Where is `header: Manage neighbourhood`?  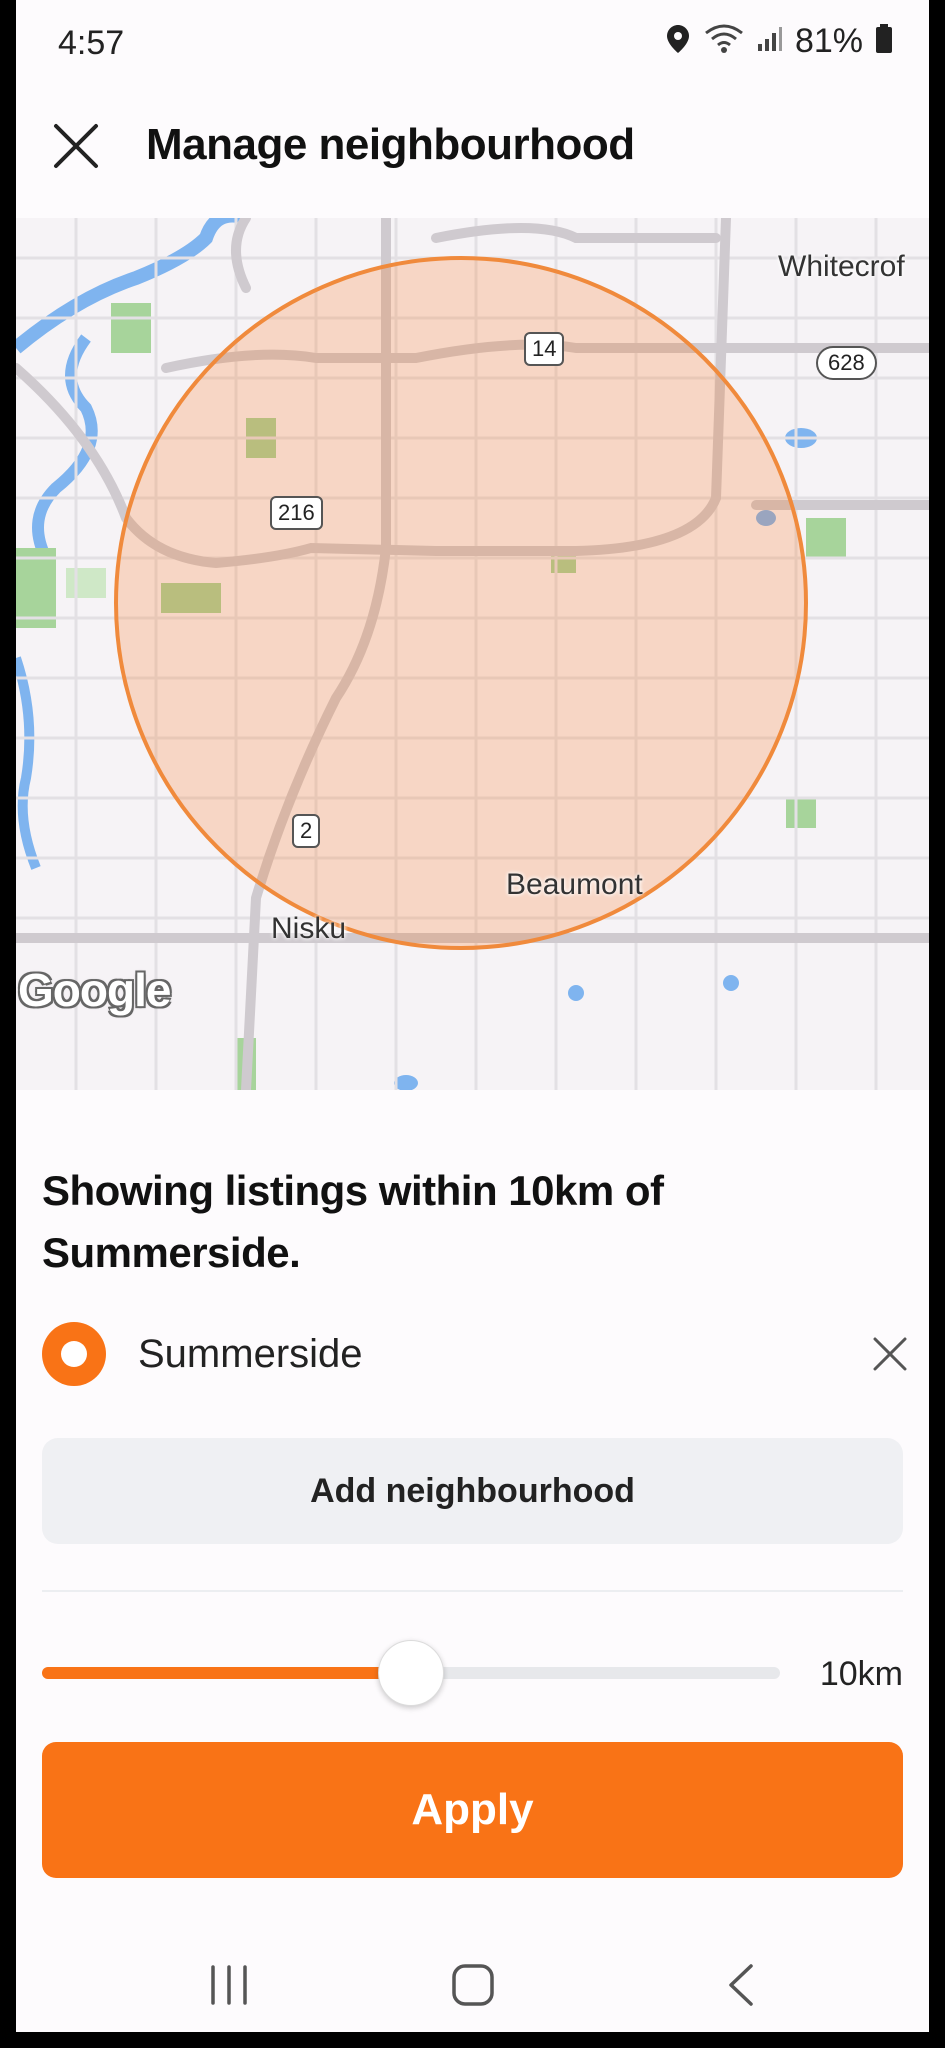
header: Manage neighbourhood is located at coordinates (472, 154).